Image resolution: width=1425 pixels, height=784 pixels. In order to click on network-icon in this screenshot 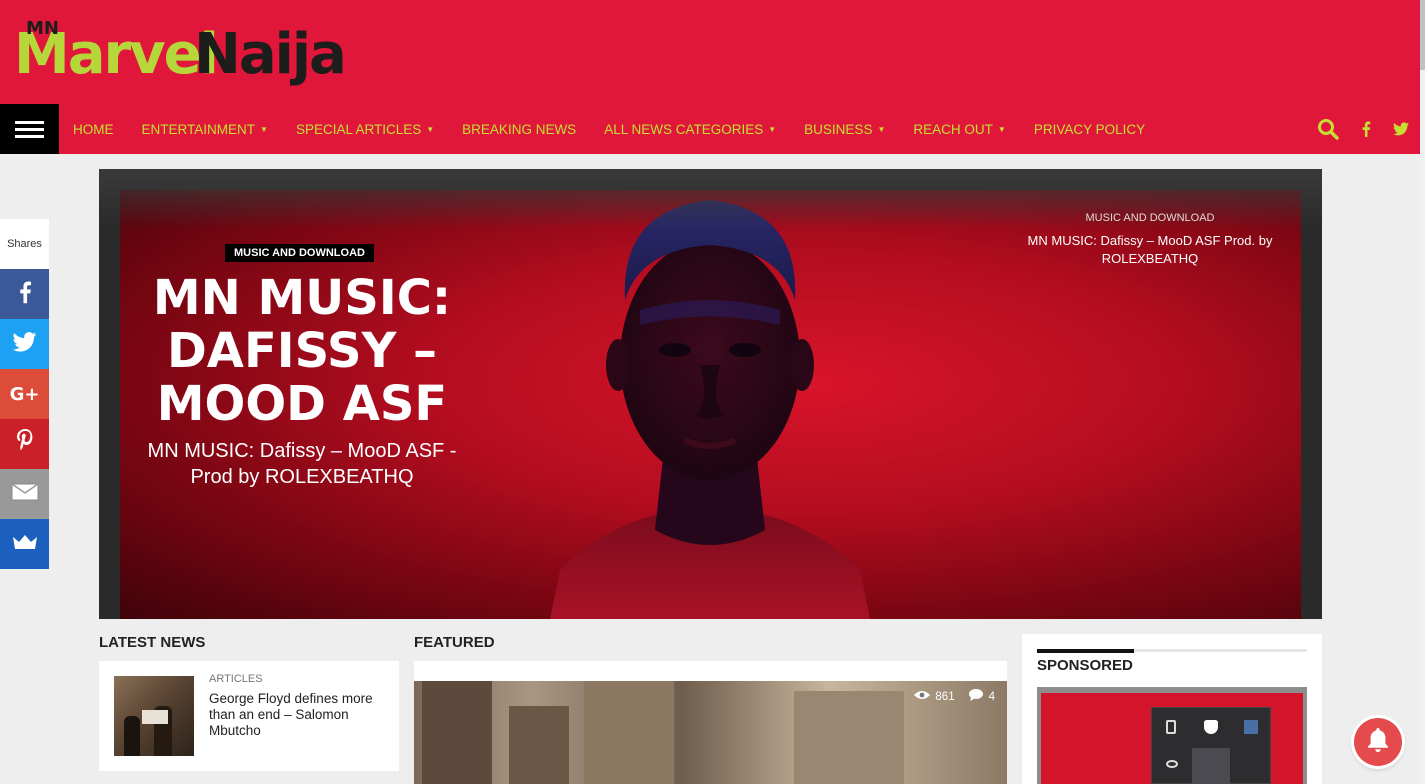, I will do `click(1251, 727)`.